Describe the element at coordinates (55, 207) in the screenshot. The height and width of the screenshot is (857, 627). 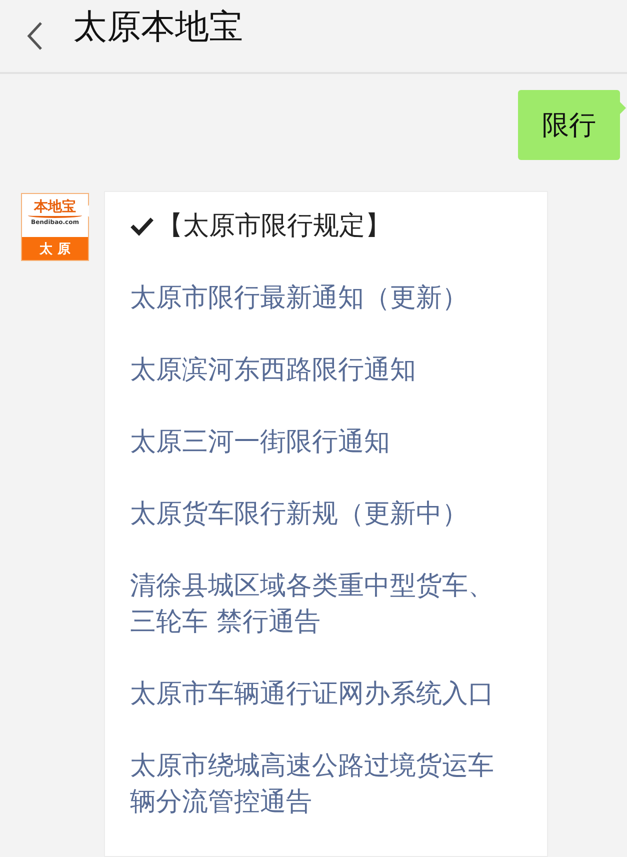
I see `logo-text: 本地宝` at that location.